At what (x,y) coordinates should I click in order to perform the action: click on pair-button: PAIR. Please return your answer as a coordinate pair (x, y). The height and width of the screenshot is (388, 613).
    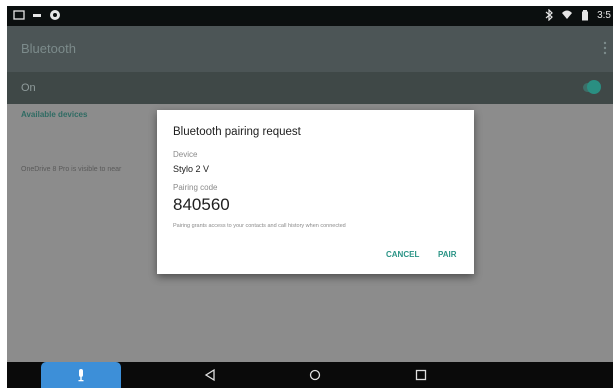
    Looking at the image, I should click on (447, 254).